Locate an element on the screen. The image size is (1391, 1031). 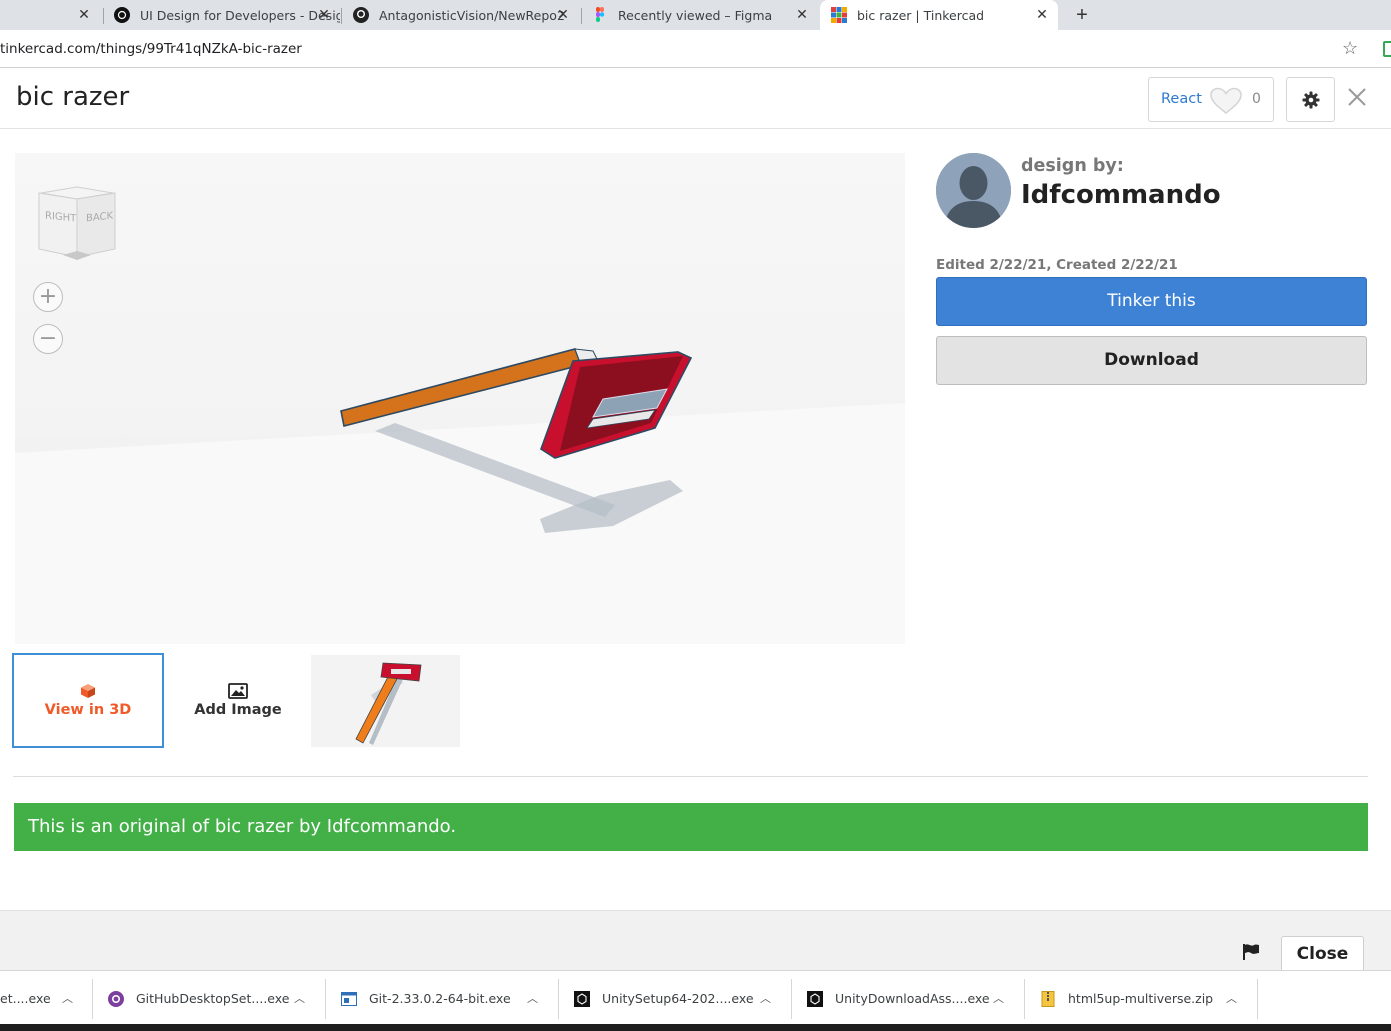
download-filename: UnitySetup64-202....exe is located at coordinates (678, 998).